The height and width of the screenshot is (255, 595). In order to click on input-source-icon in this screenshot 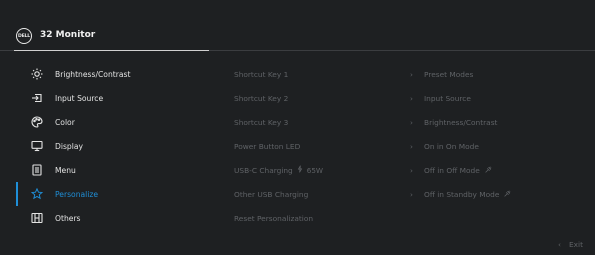, I will do `click(37, 98)`.